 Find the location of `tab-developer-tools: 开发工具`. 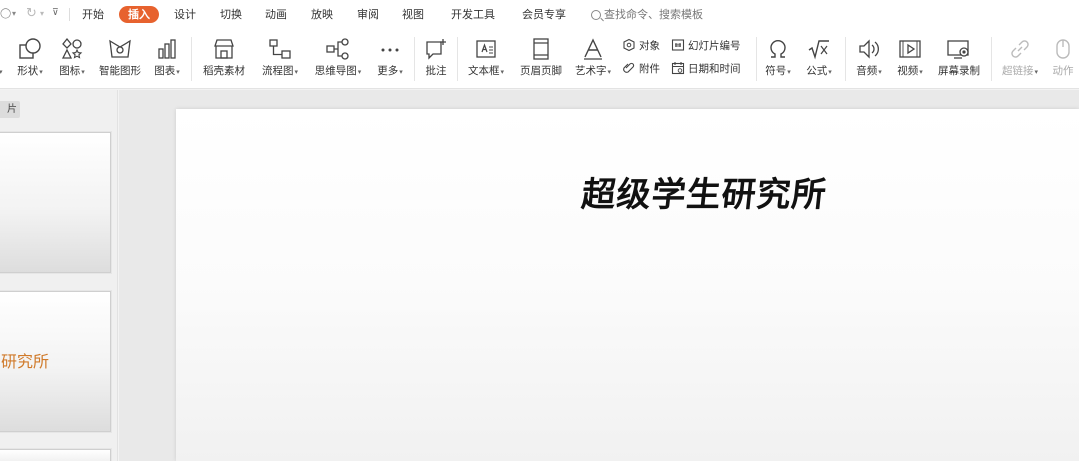

tab-developer-tools: 开发工具 is located at coordinates (473, 14).